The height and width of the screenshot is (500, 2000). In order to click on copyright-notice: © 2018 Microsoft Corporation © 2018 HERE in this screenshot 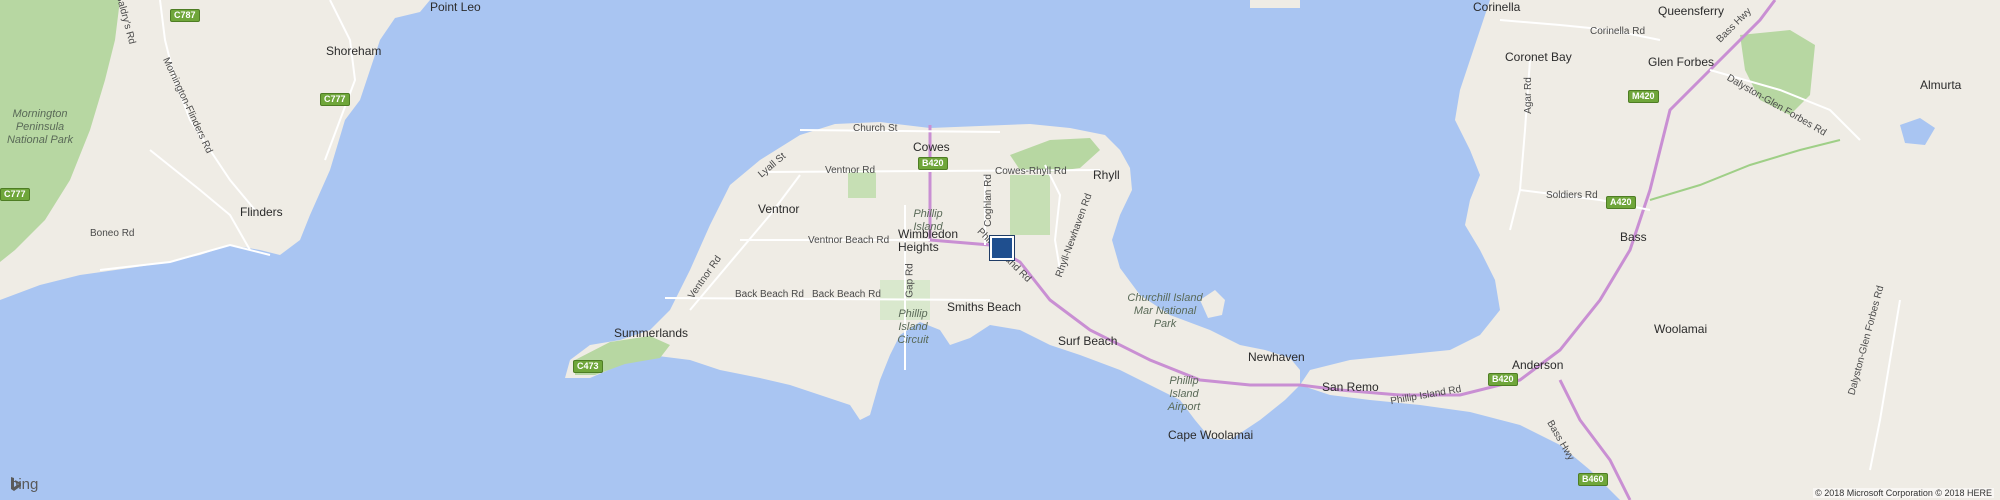, I will do `click(1903, 493)`.